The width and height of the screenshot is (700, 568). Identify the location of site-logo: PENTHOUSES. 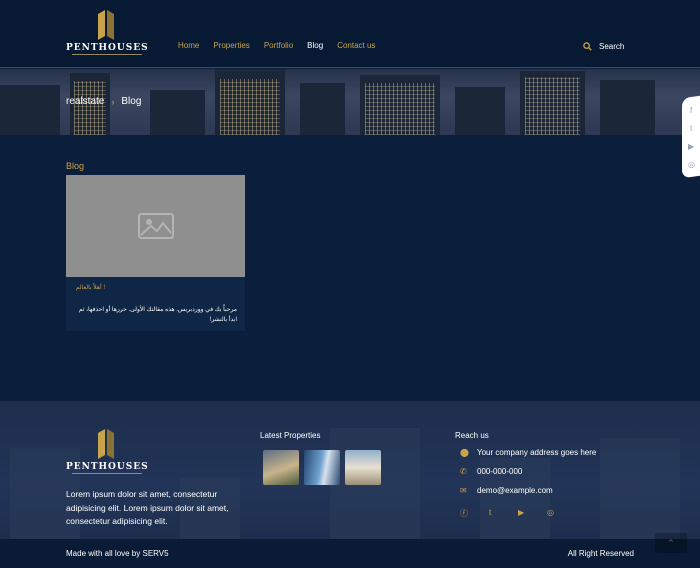
(107, 33).